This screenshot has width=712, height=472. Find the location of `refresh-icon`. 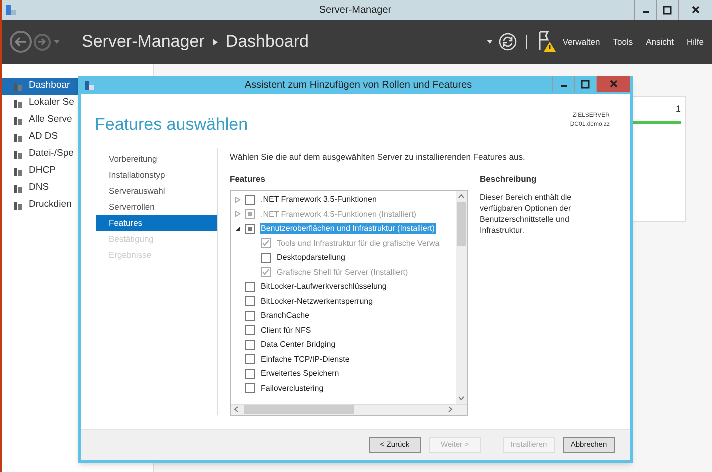

refresh-icon is located at coordinates (507, 42).